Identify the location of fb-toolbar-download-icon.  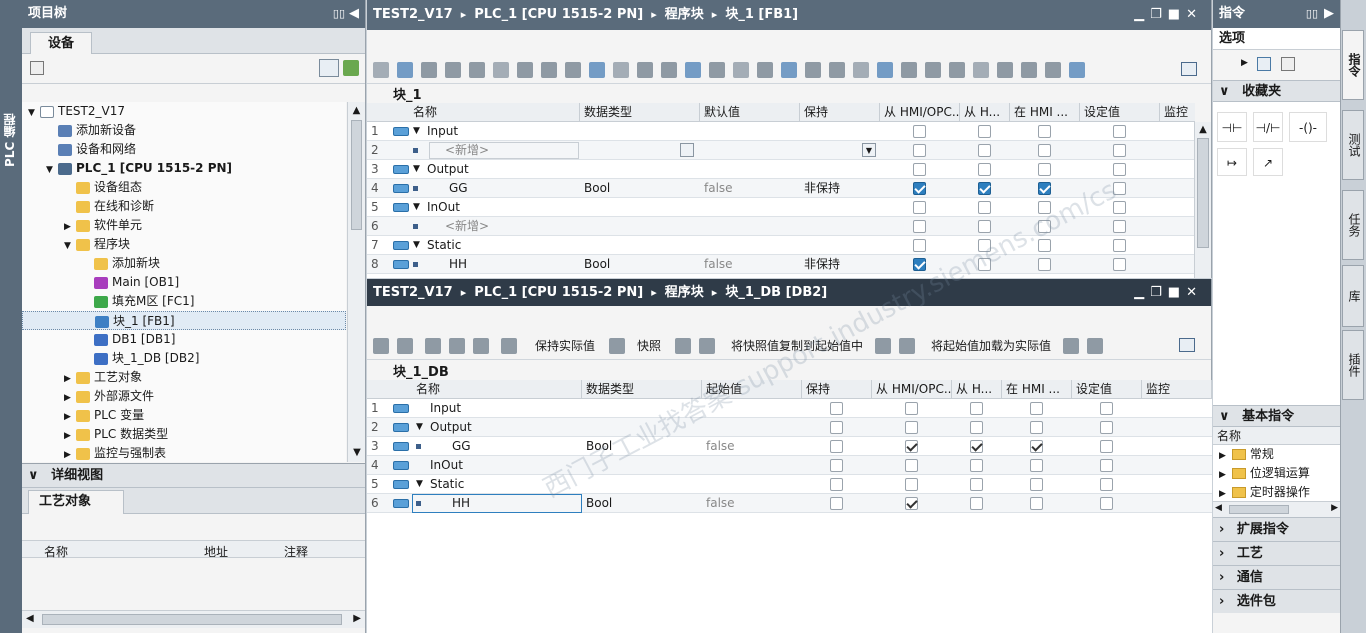
(789, 70).